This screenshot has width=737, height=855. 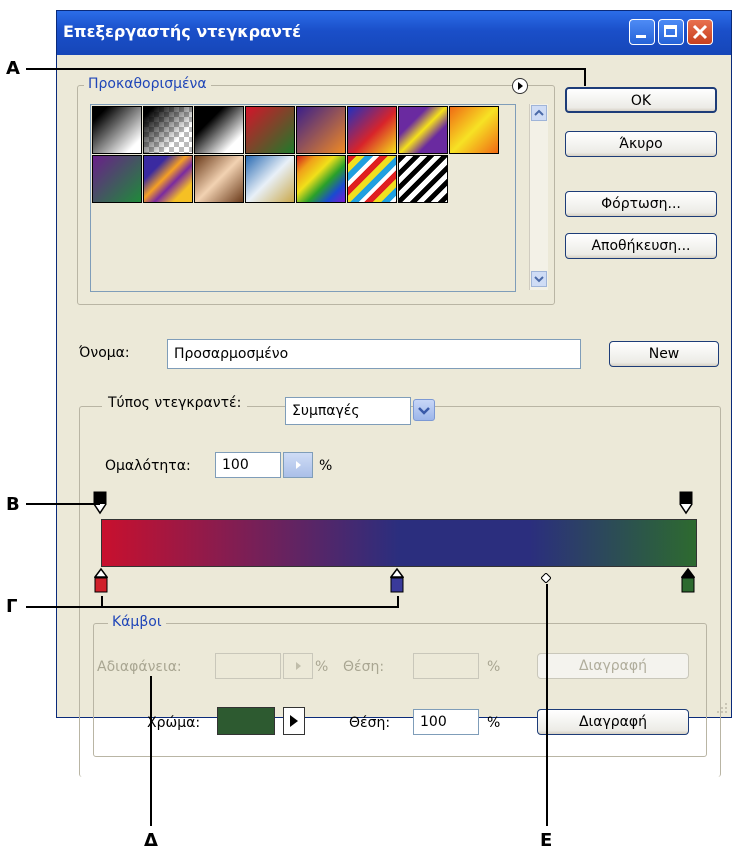 I want to click on resize-grip-icon, so click(x=721, y=707).